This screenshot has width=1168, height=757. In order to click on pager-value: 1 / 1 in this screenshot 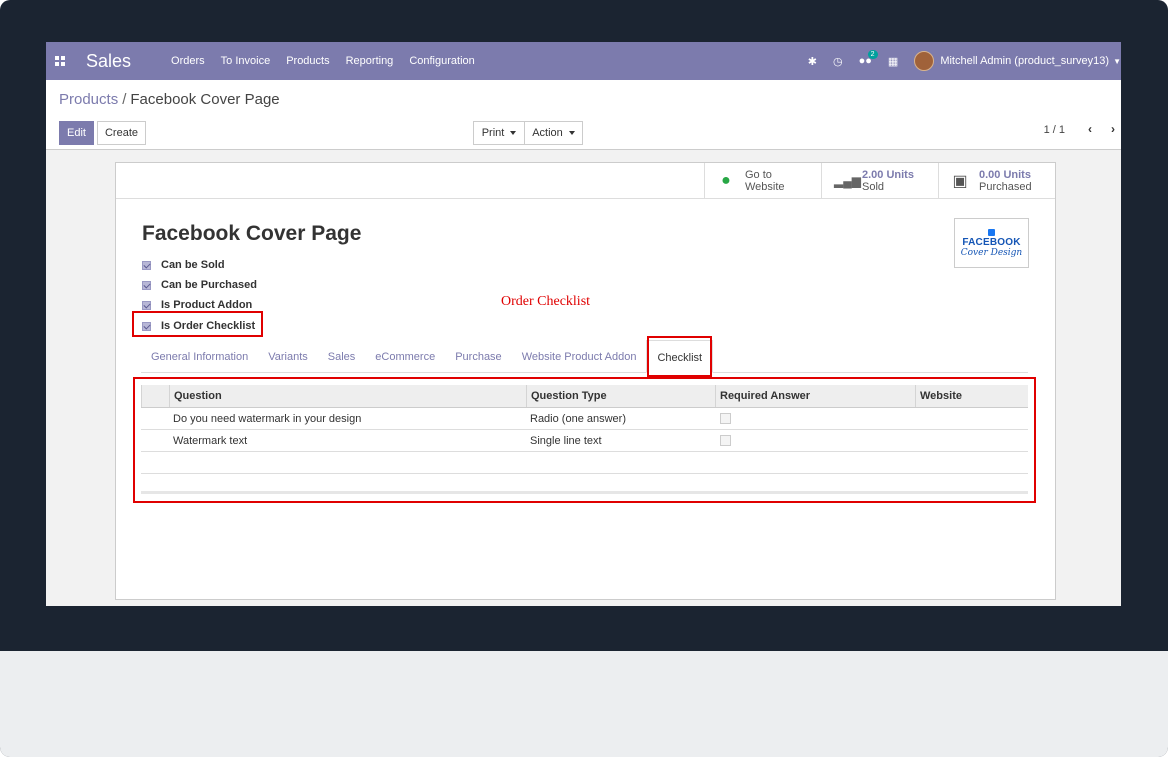, I will do `click(1054, 130)`.